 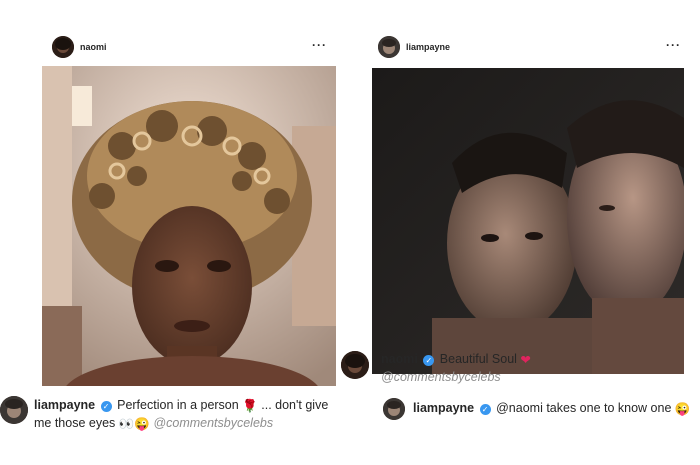 What do you see at coordinates (178, 405) in the screenshot?
I see `comment-body: Perfection in a person` at bounding box center [178, 405].